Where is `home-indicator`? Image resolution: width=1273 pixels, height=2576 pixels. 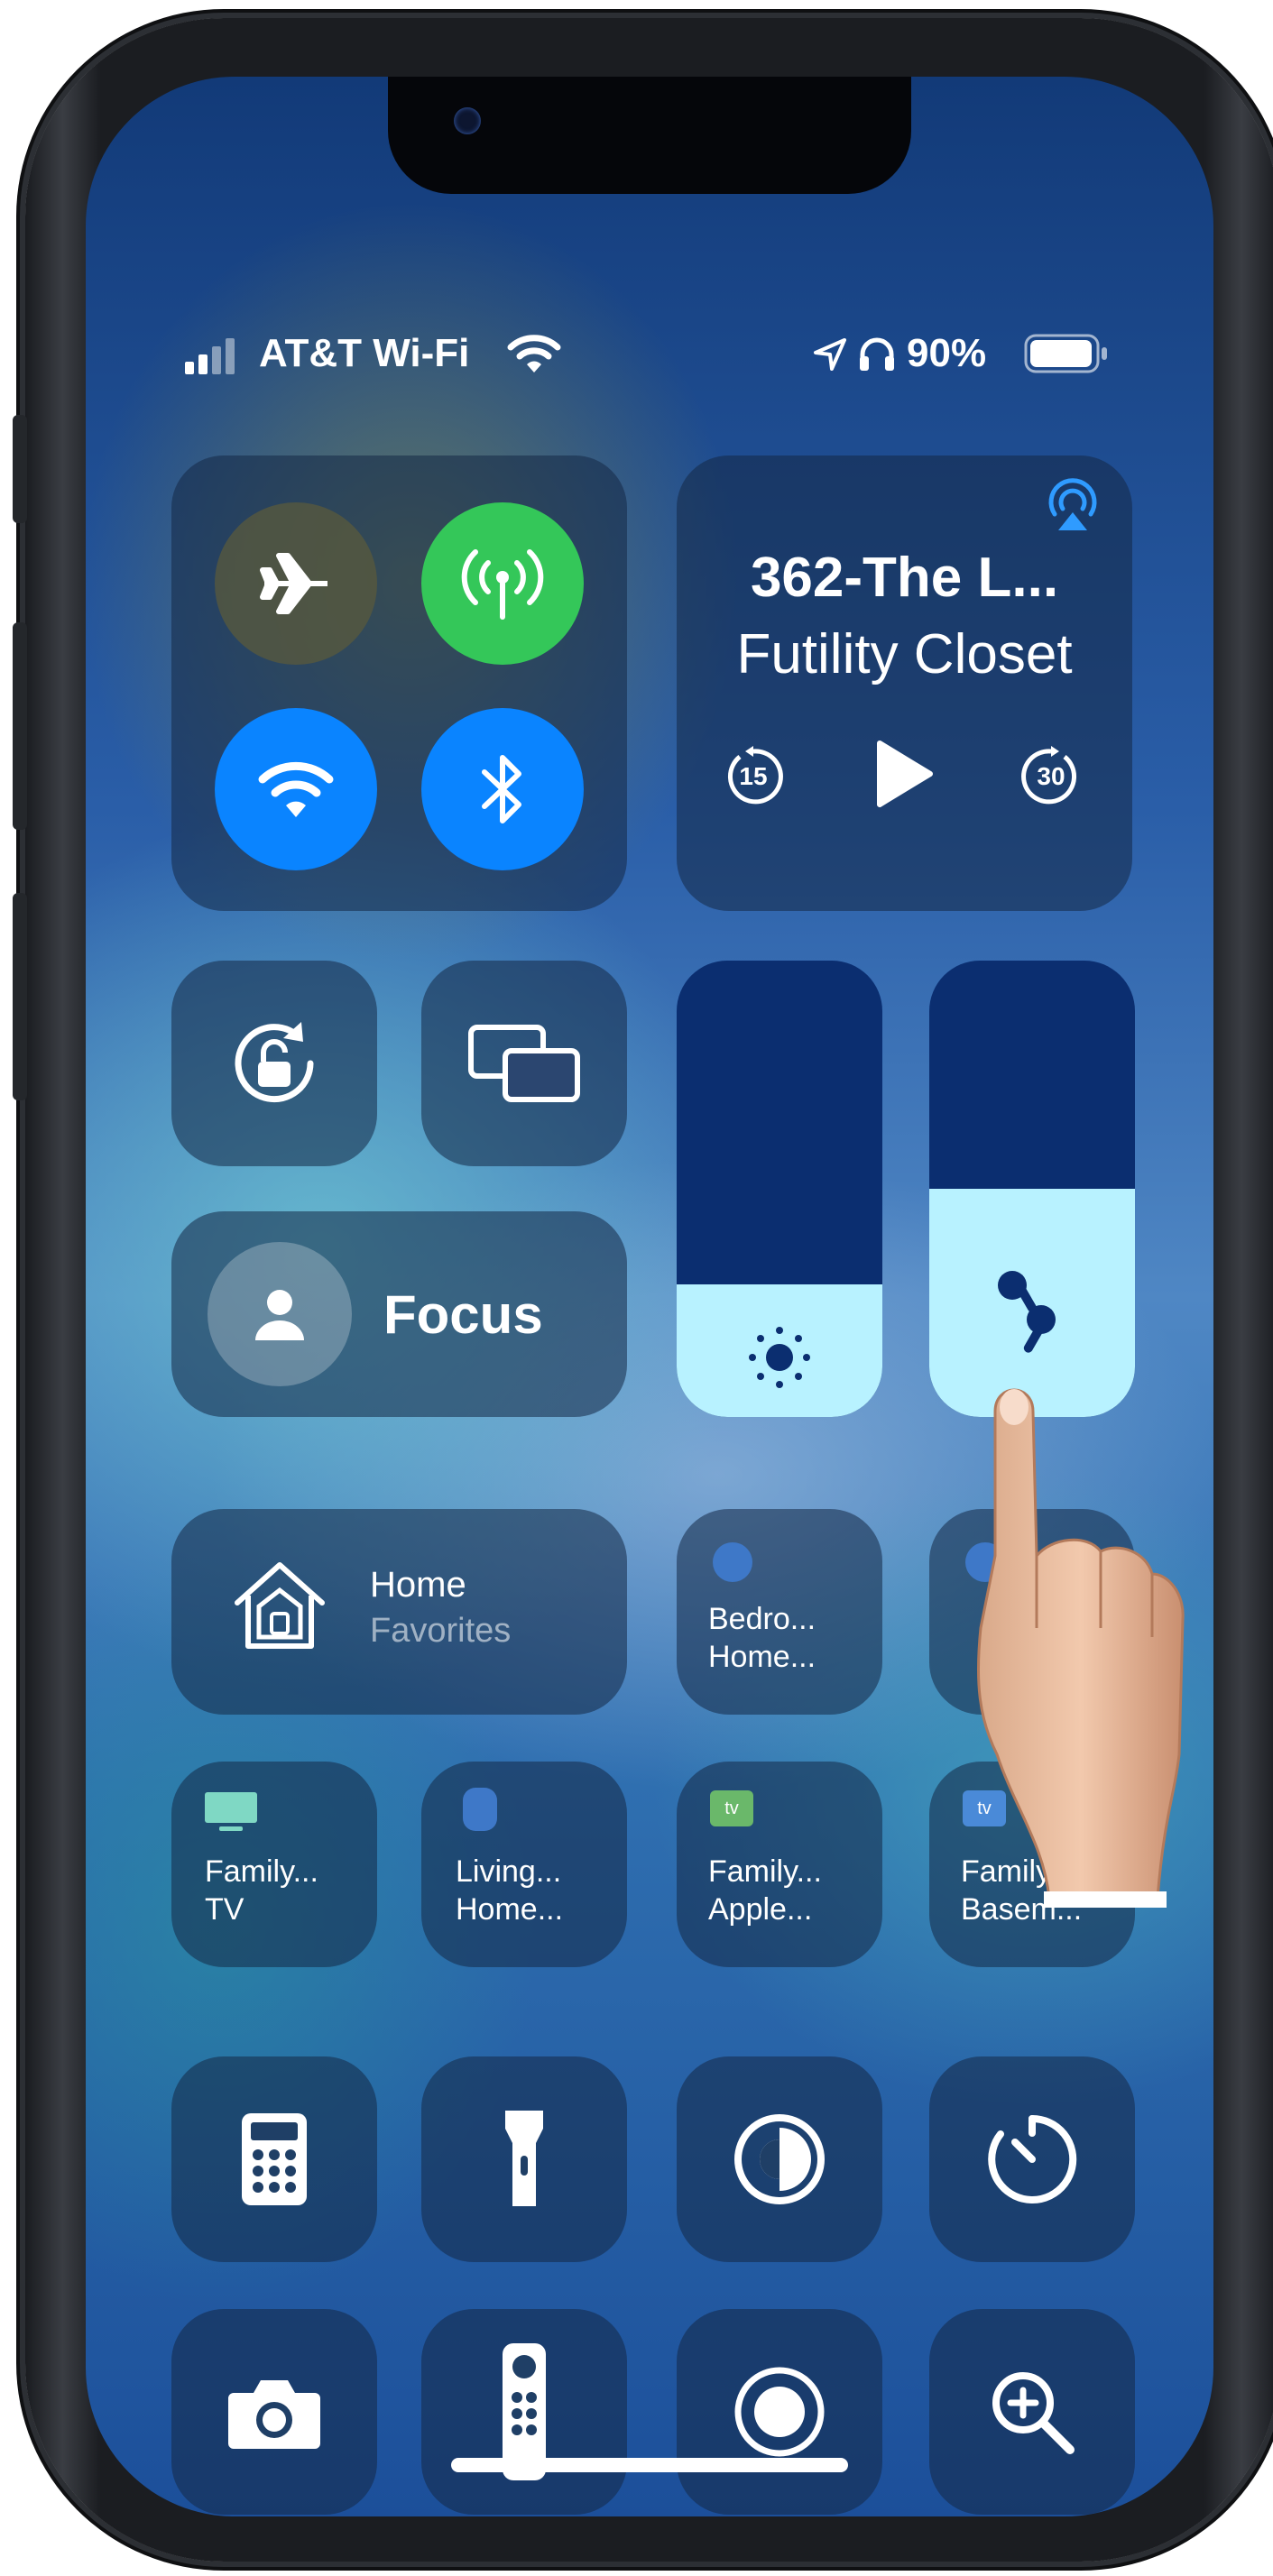
home-indicator is located at coordinates (649, 2465).